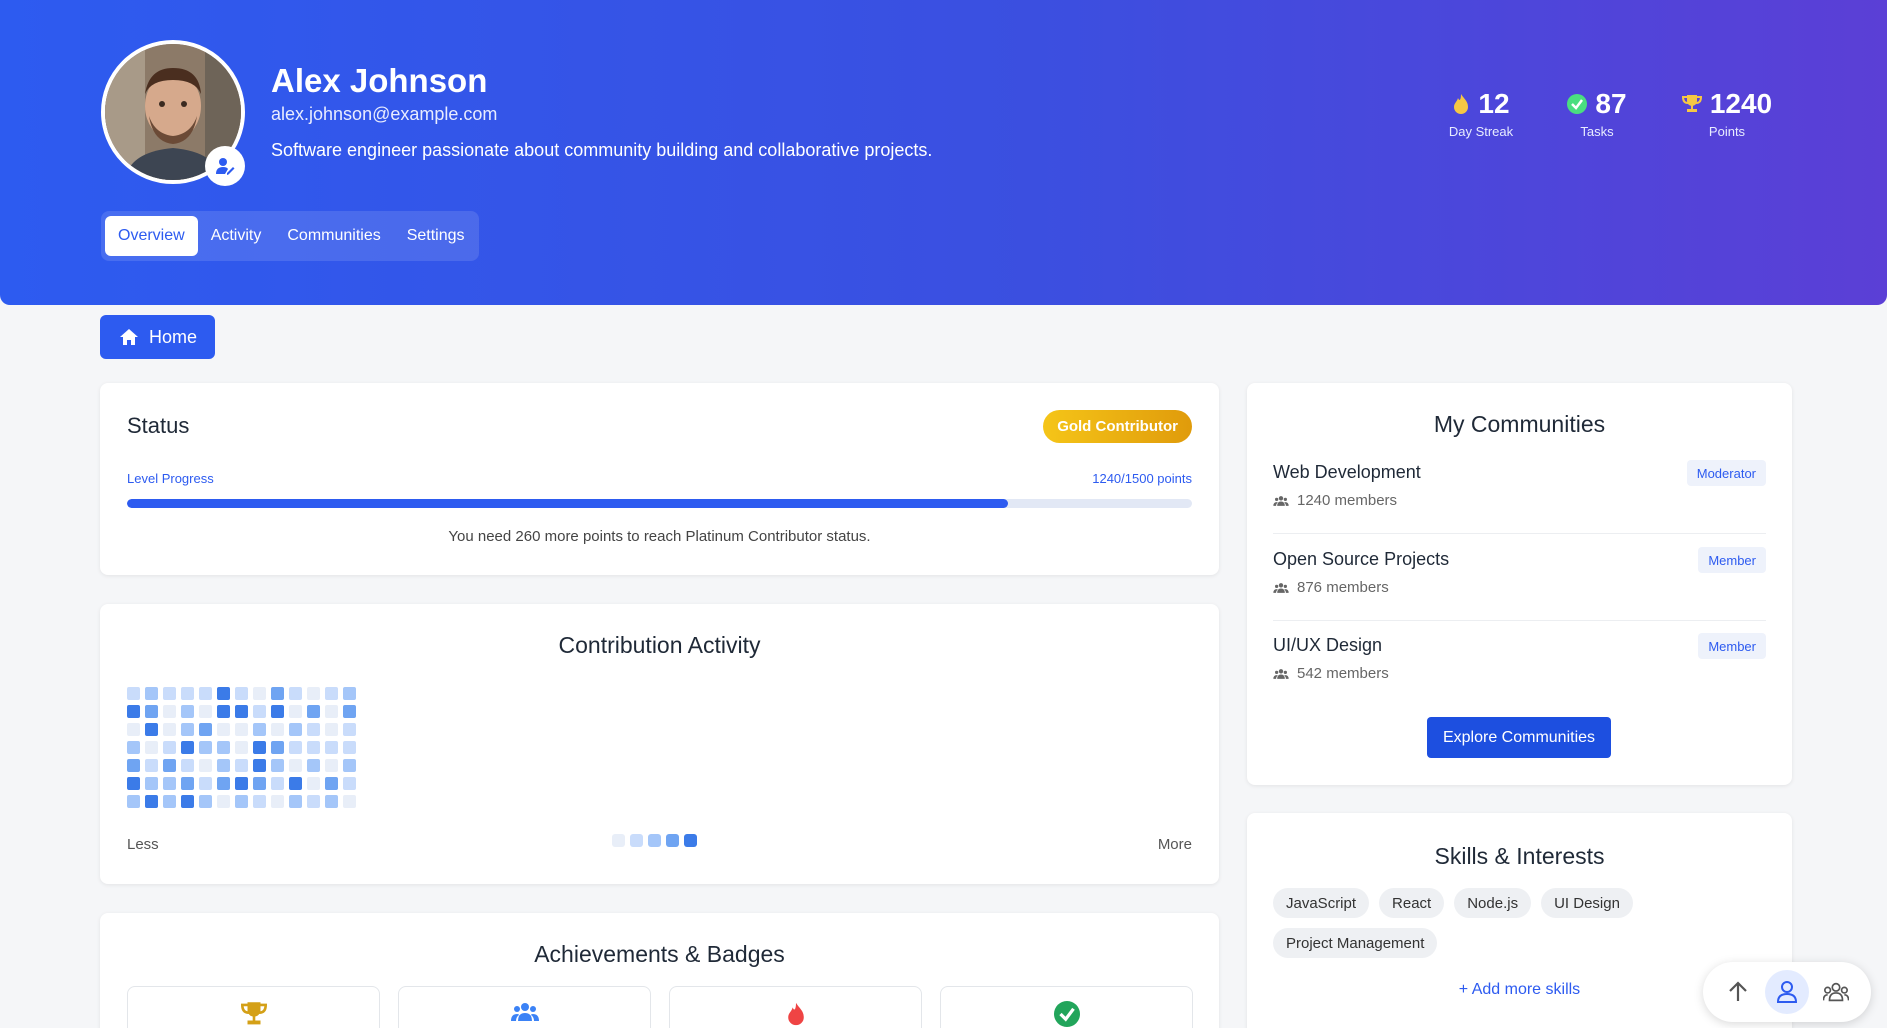  What do you see at coordinates (1461, 104) in the screenshot?
I see `fire-icon` at bounding box center [1461, 104].